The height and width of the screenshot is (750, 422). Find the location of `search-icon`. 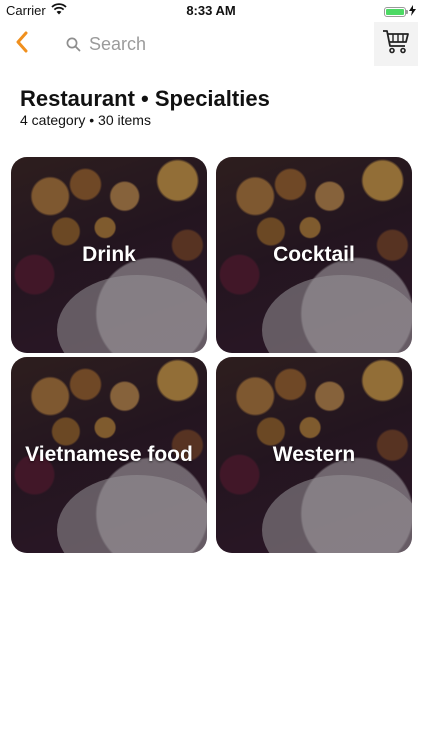

search-icon is located at coordinates (73, 44).